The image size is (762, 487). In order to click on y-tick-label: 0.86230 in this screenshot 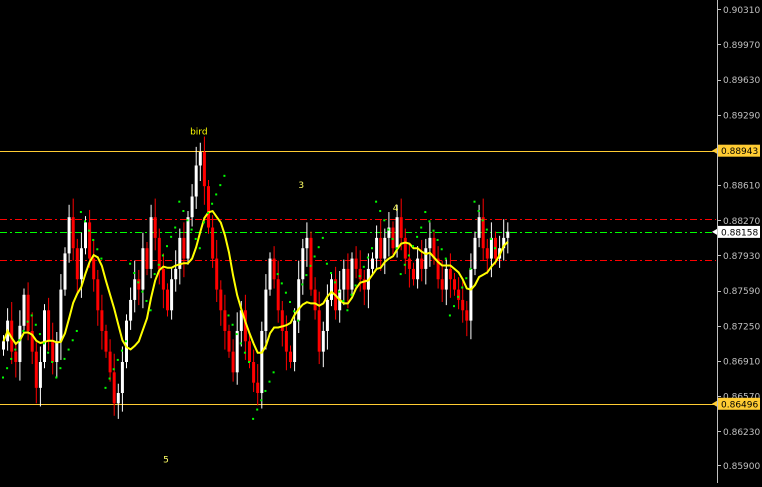, I will do `click(741, 433)`.